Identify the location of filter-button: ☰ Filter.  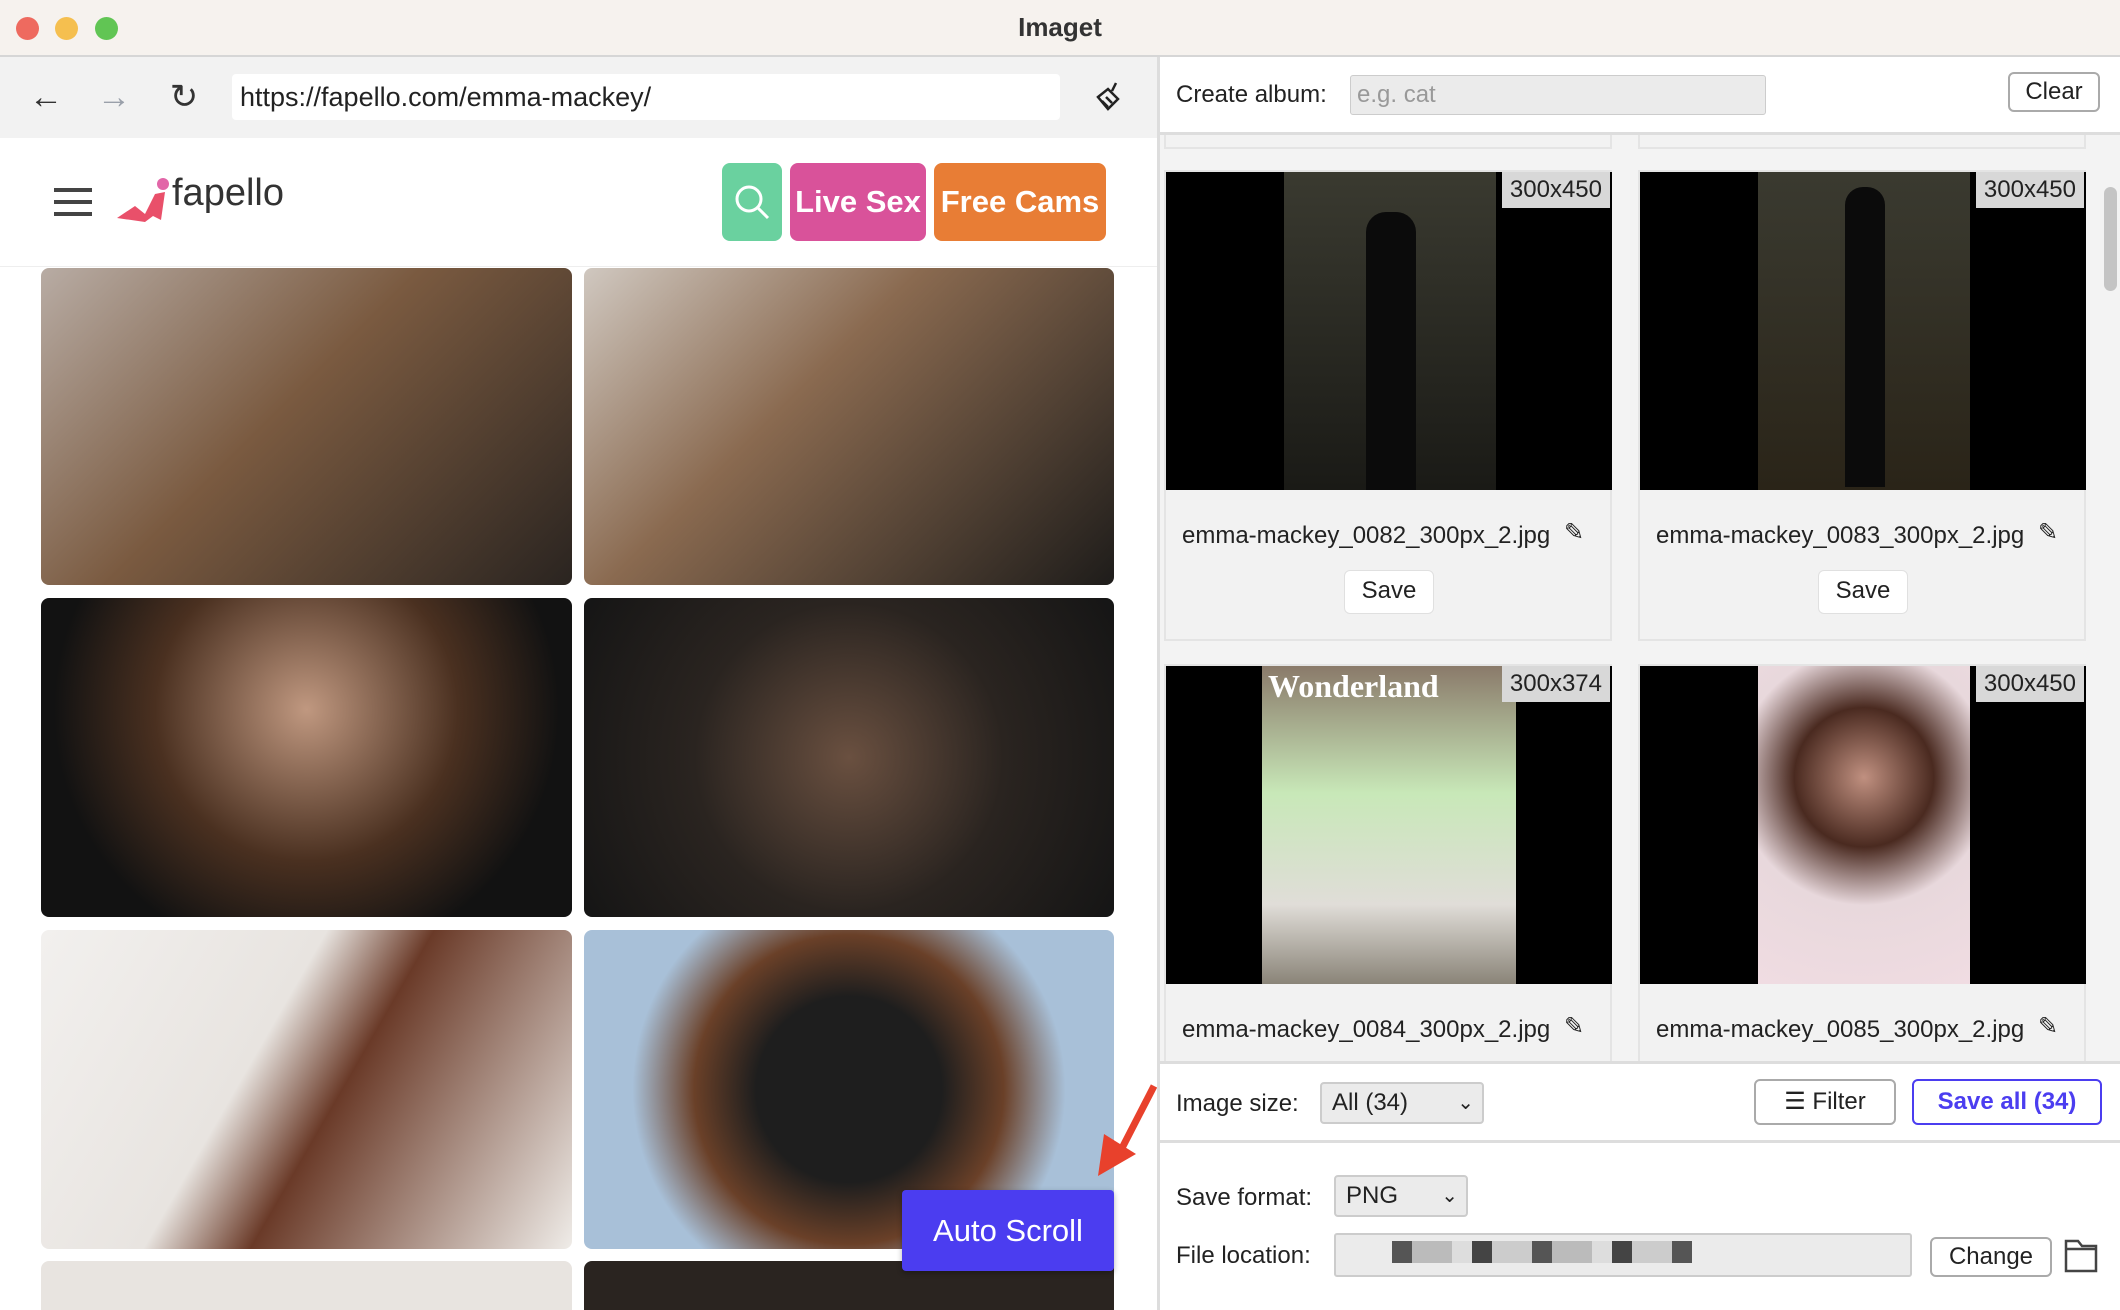
(1825, 1102).